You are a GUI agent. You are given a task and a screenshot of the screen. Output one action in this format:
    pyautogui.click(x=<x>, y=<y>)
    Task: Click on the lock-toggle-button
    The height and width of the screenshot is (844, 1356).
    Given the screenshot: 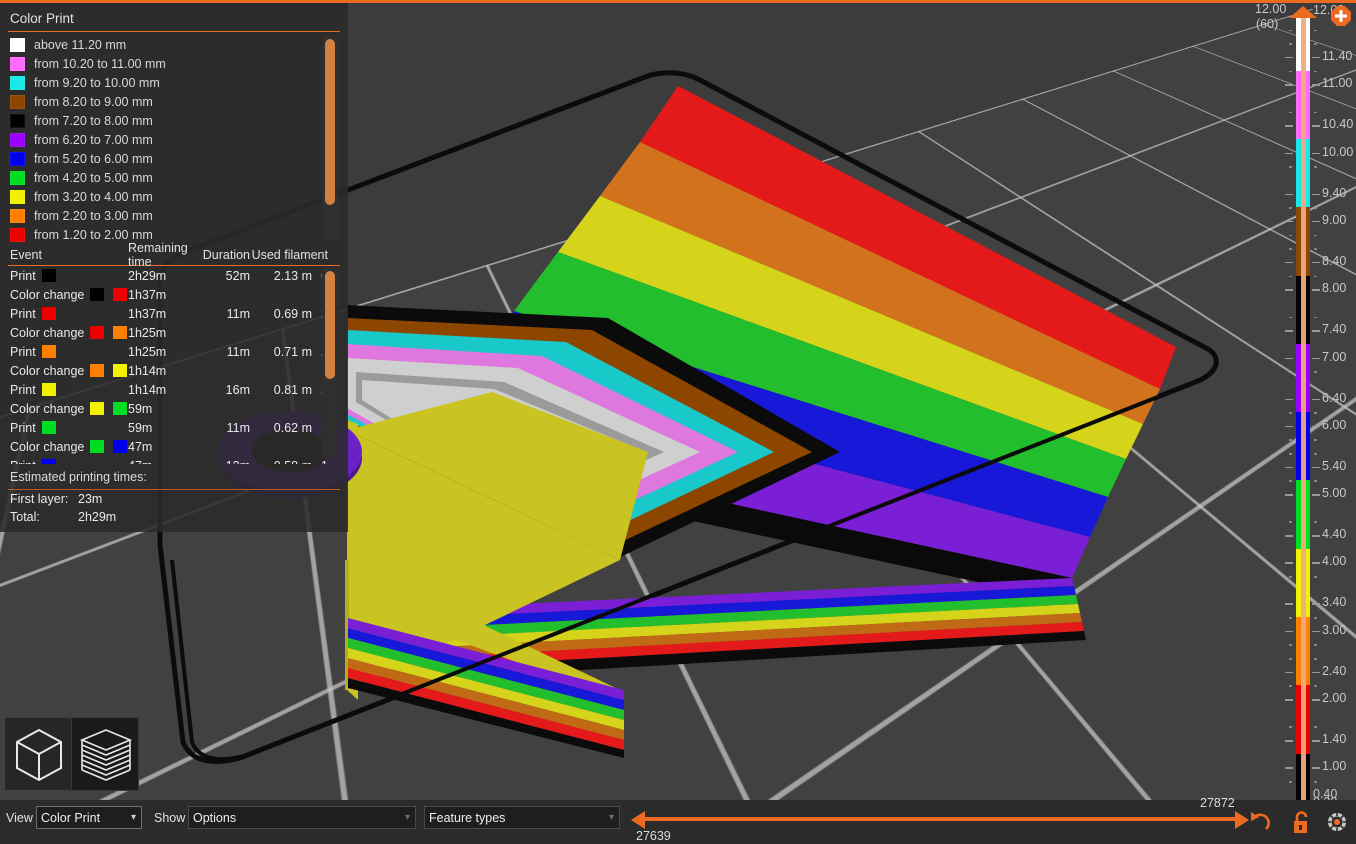 What is the action you would take?
    pyautogui.click(x=1303, y=825)
    